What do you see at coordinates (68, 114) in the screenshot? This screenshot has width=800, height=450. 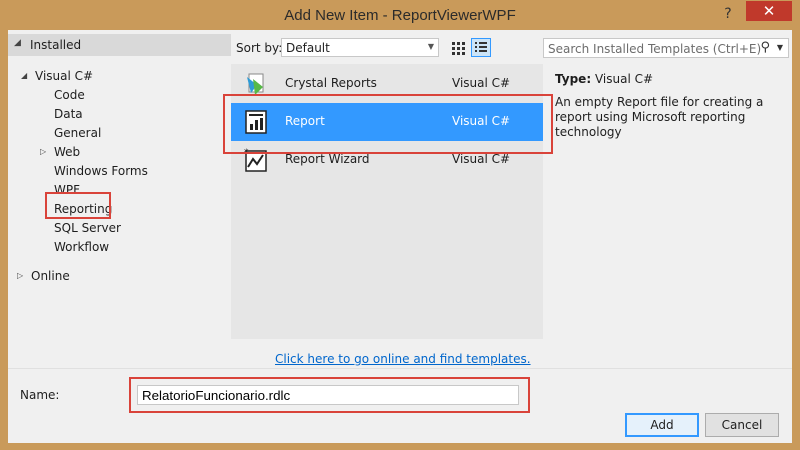 I see `tree-item-data: Data` at bounding box center [68, 114].